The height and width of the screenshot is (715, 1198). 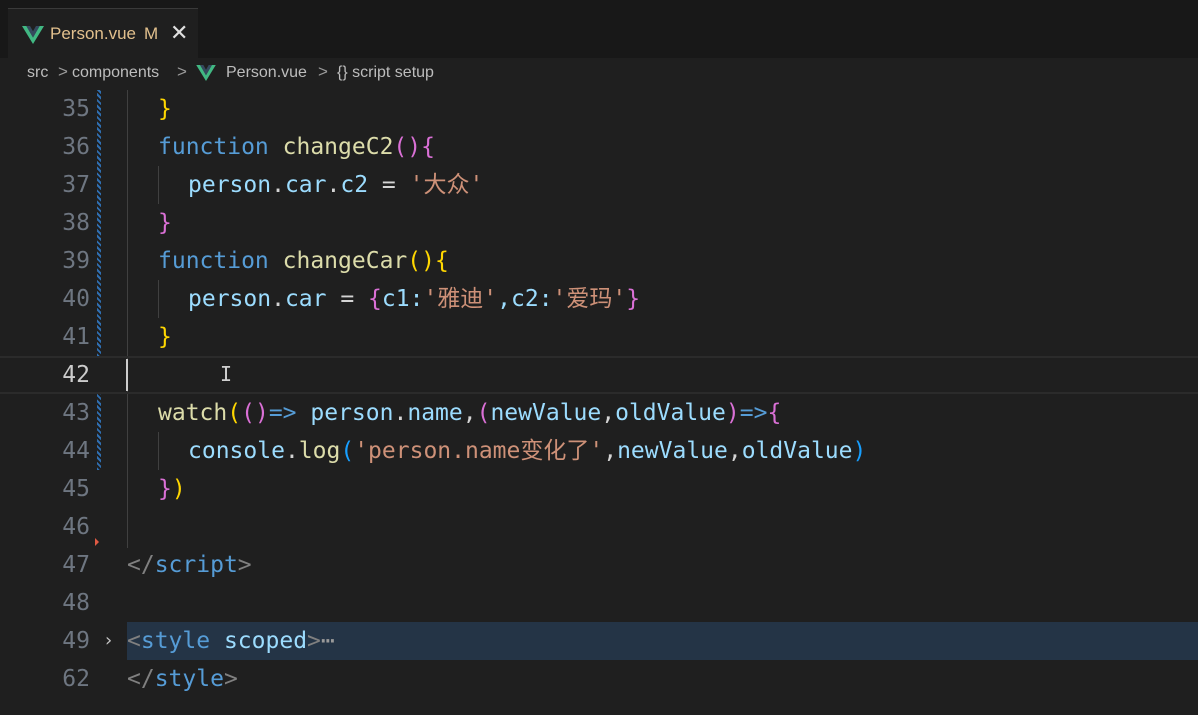 I want to click on tab-title: Person.vue, so click(x=93, y=33).